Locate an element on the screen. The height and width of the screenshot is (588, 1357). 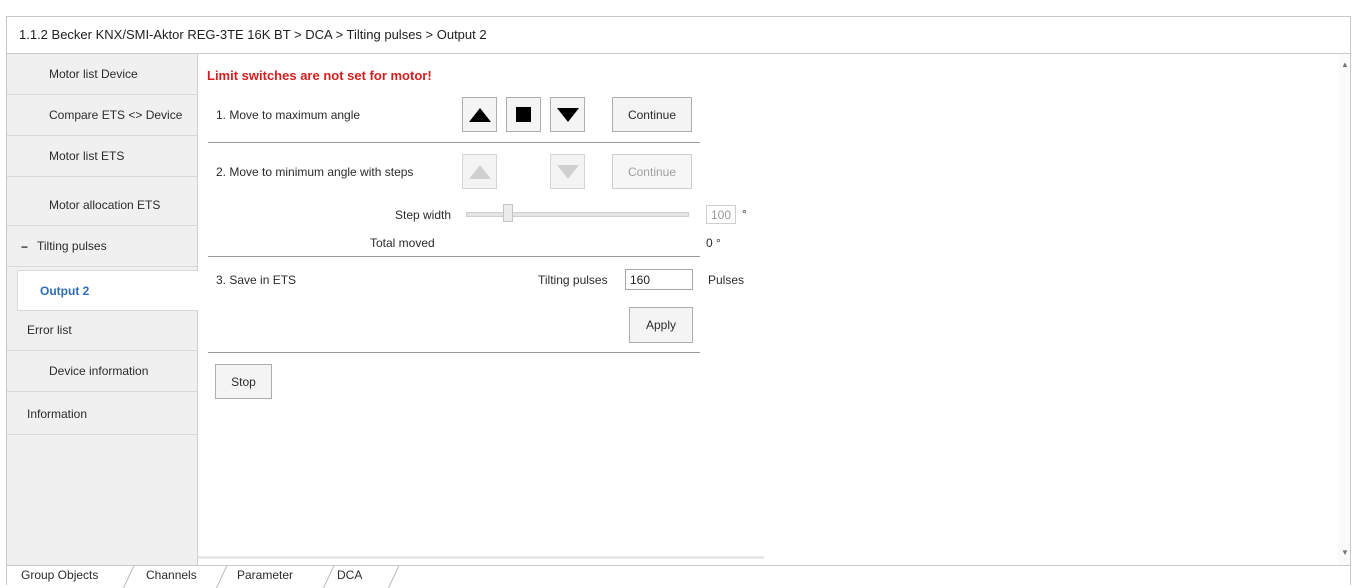
tilting-pulses-input is located at coordinates (659, 279).